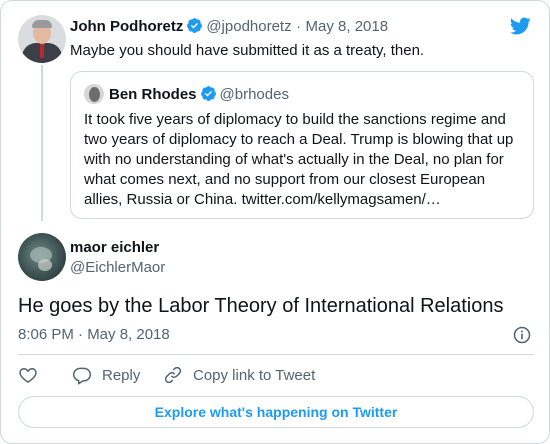 Image resolution: width=550 pixels, height=444 pixels. Describe the element at coordinates (121, 375) in the screenshot. I see `reply-label: Reply` at that location.